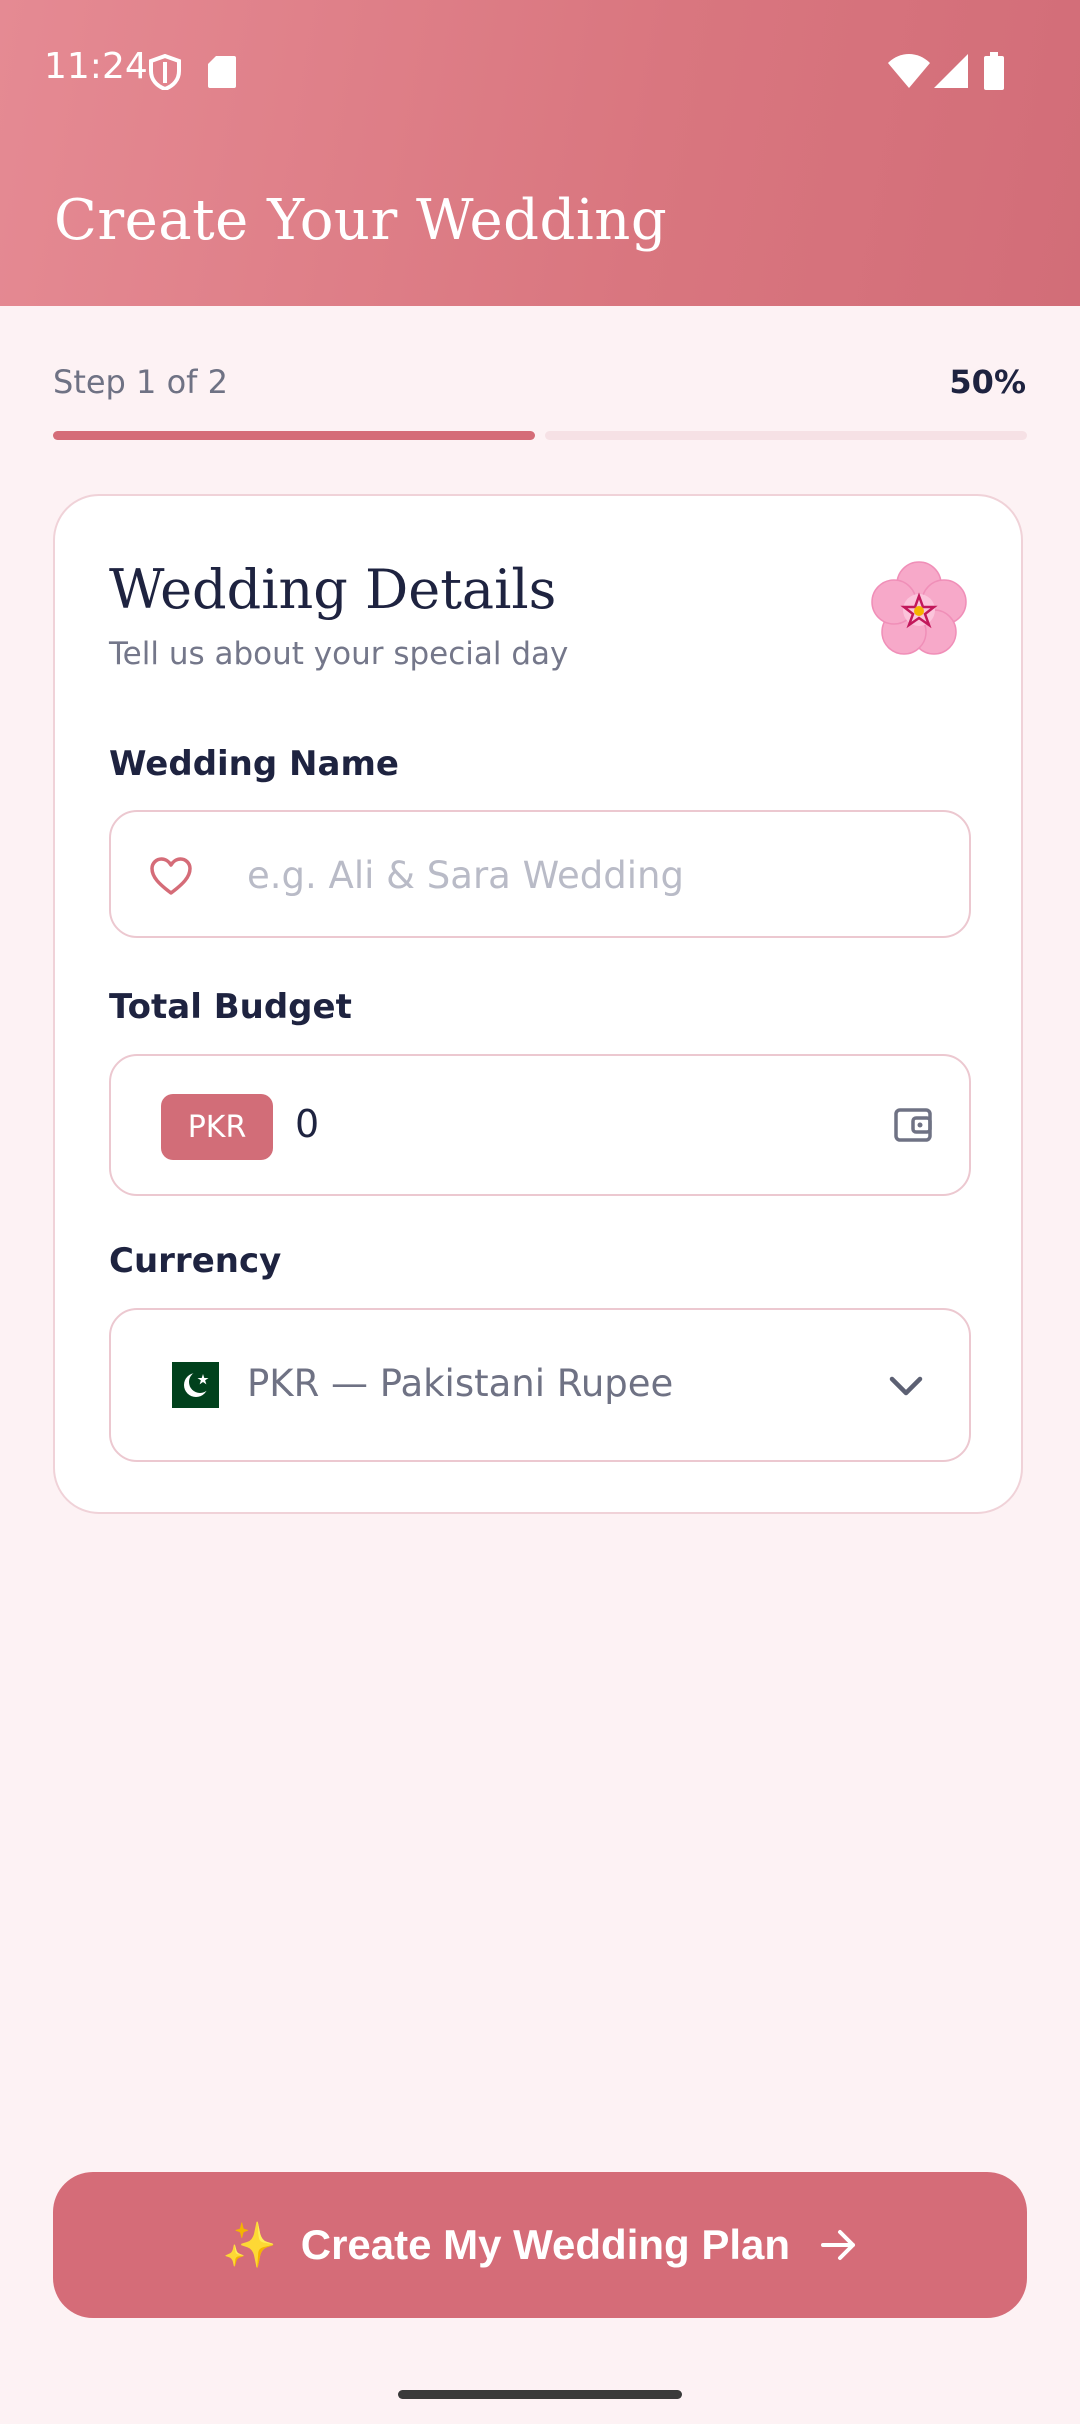  What do you see at coordinates (339, 654) in the screenshot?
I see `card-subtitle: Tell us about your special day` at bounding box center [339, 654].